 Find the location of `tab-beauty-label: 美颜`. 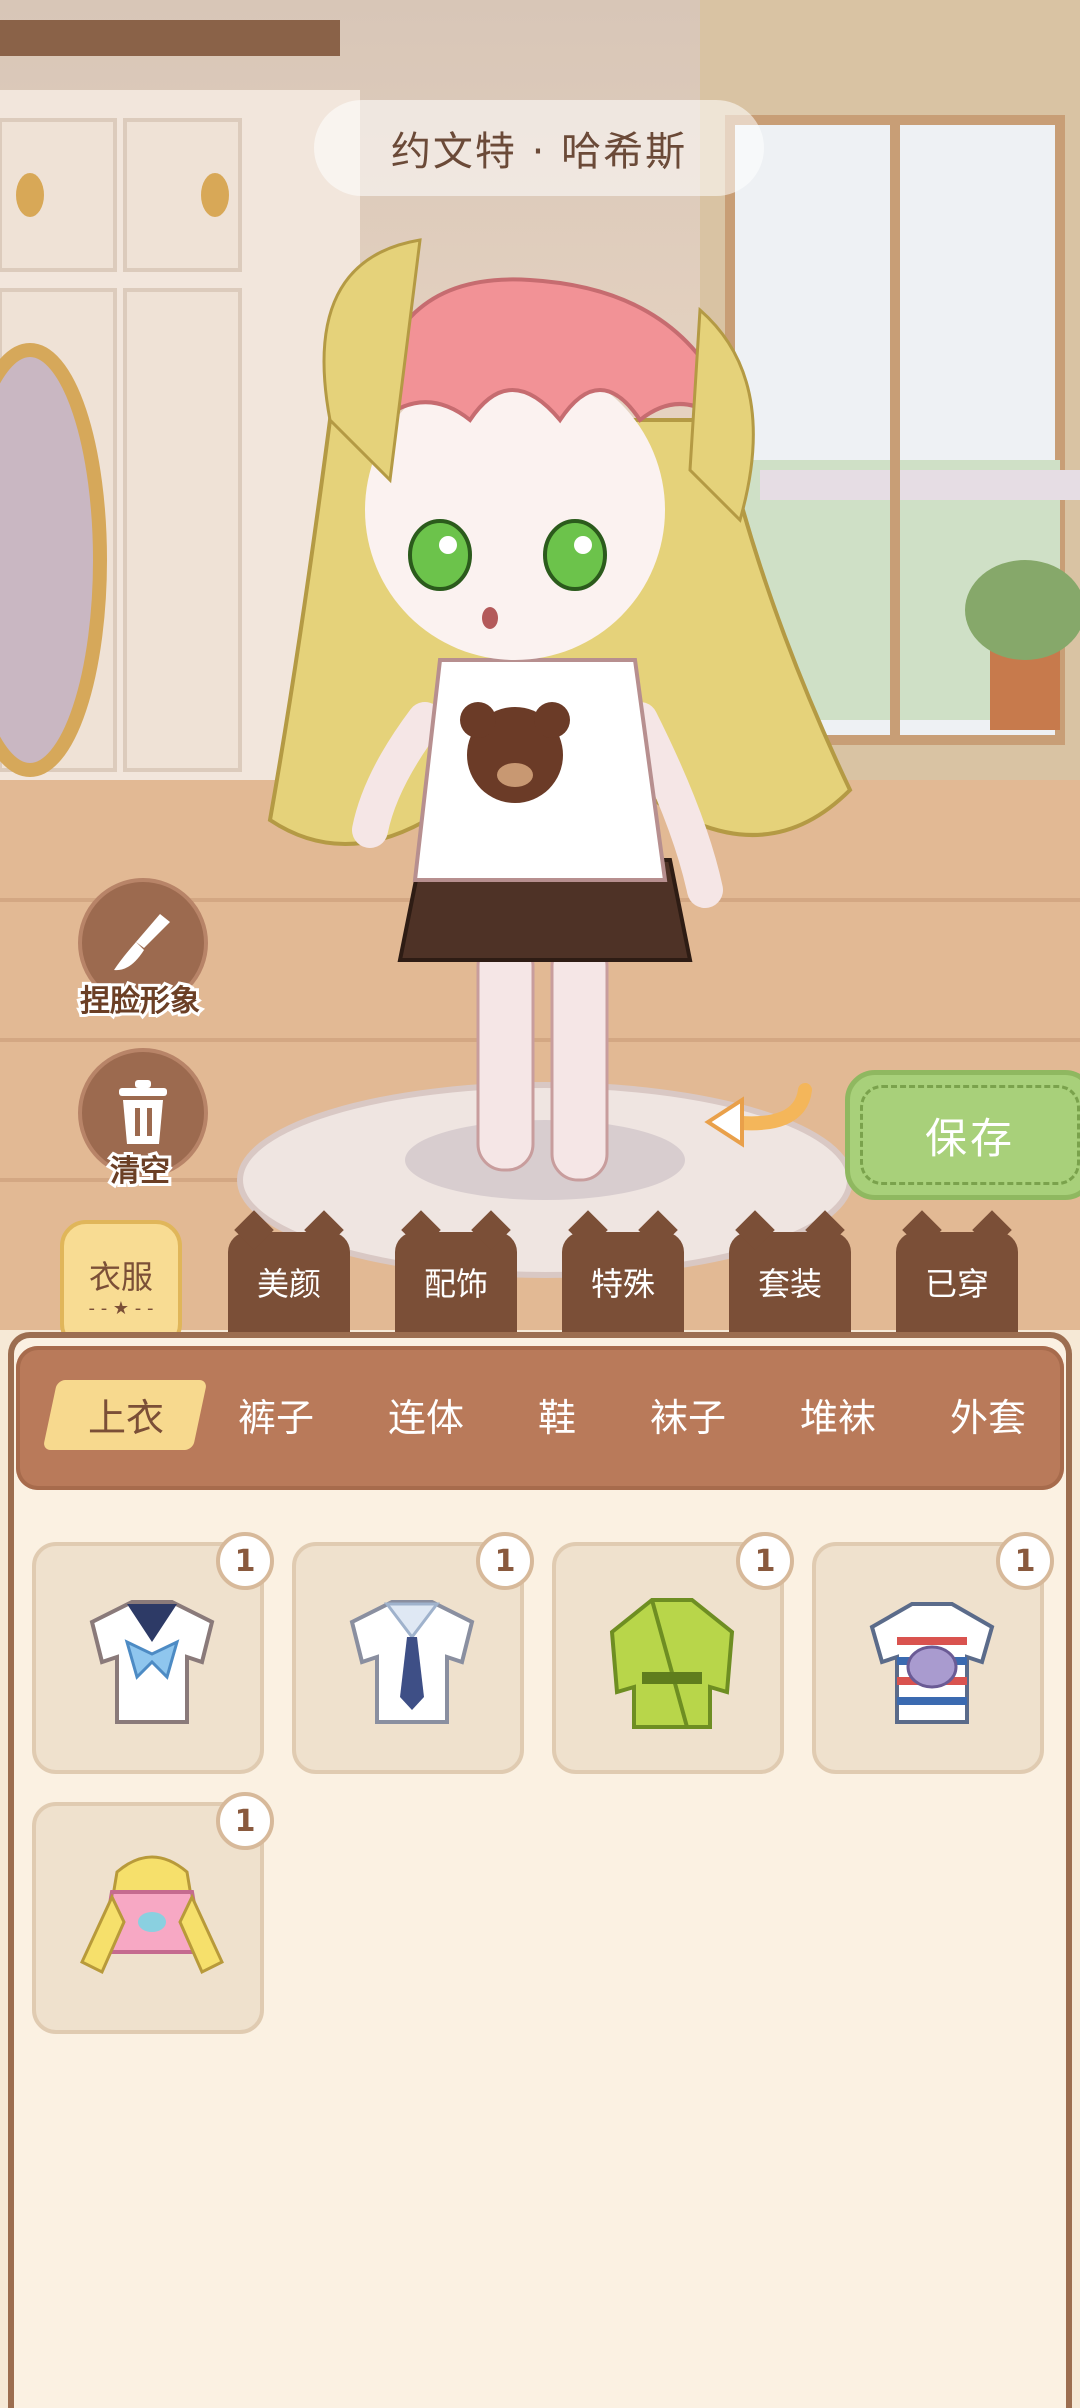

tab-beauty-label: 美颜 is located at coordinates (288, 1284).